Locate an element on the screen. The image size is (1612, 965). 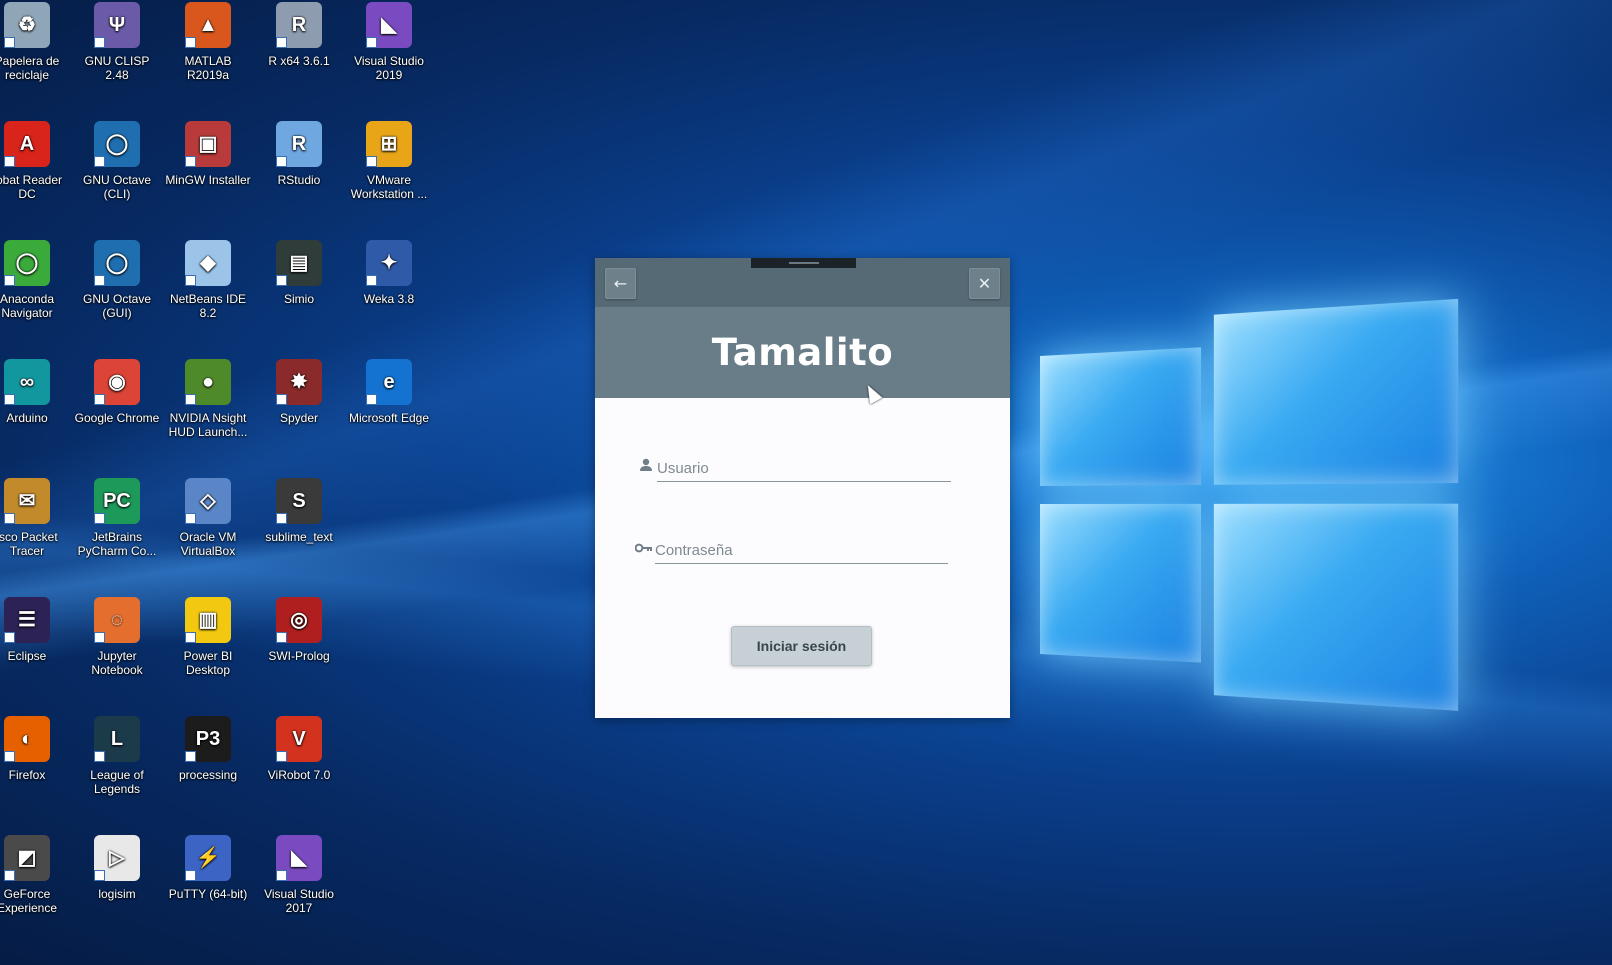
password-input is located at coordinates (801, 551).